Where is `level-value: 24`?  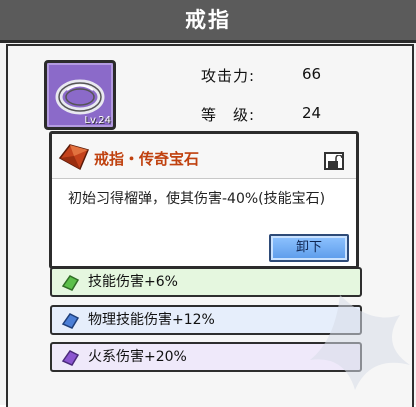
level-value: 24 is located at coordinates (312, 113).